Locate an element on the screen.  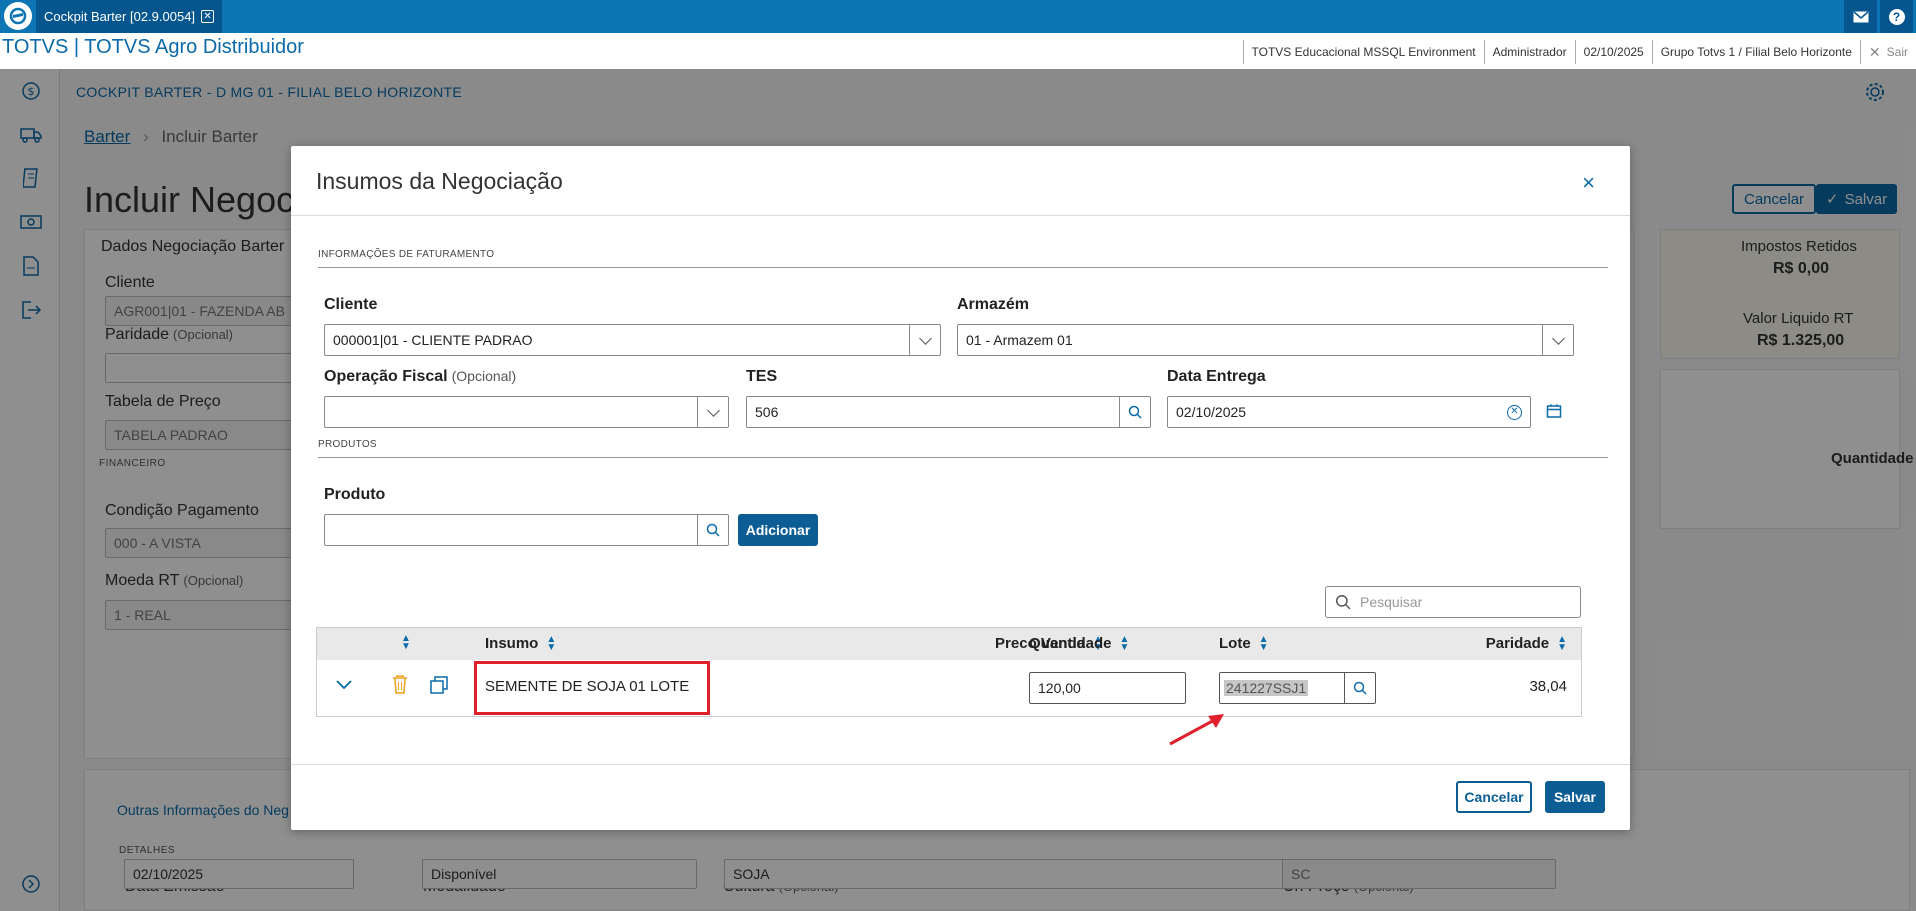
entrega-date-field: 02/10/2025 ✕ is located at coordinates (1349, 412).